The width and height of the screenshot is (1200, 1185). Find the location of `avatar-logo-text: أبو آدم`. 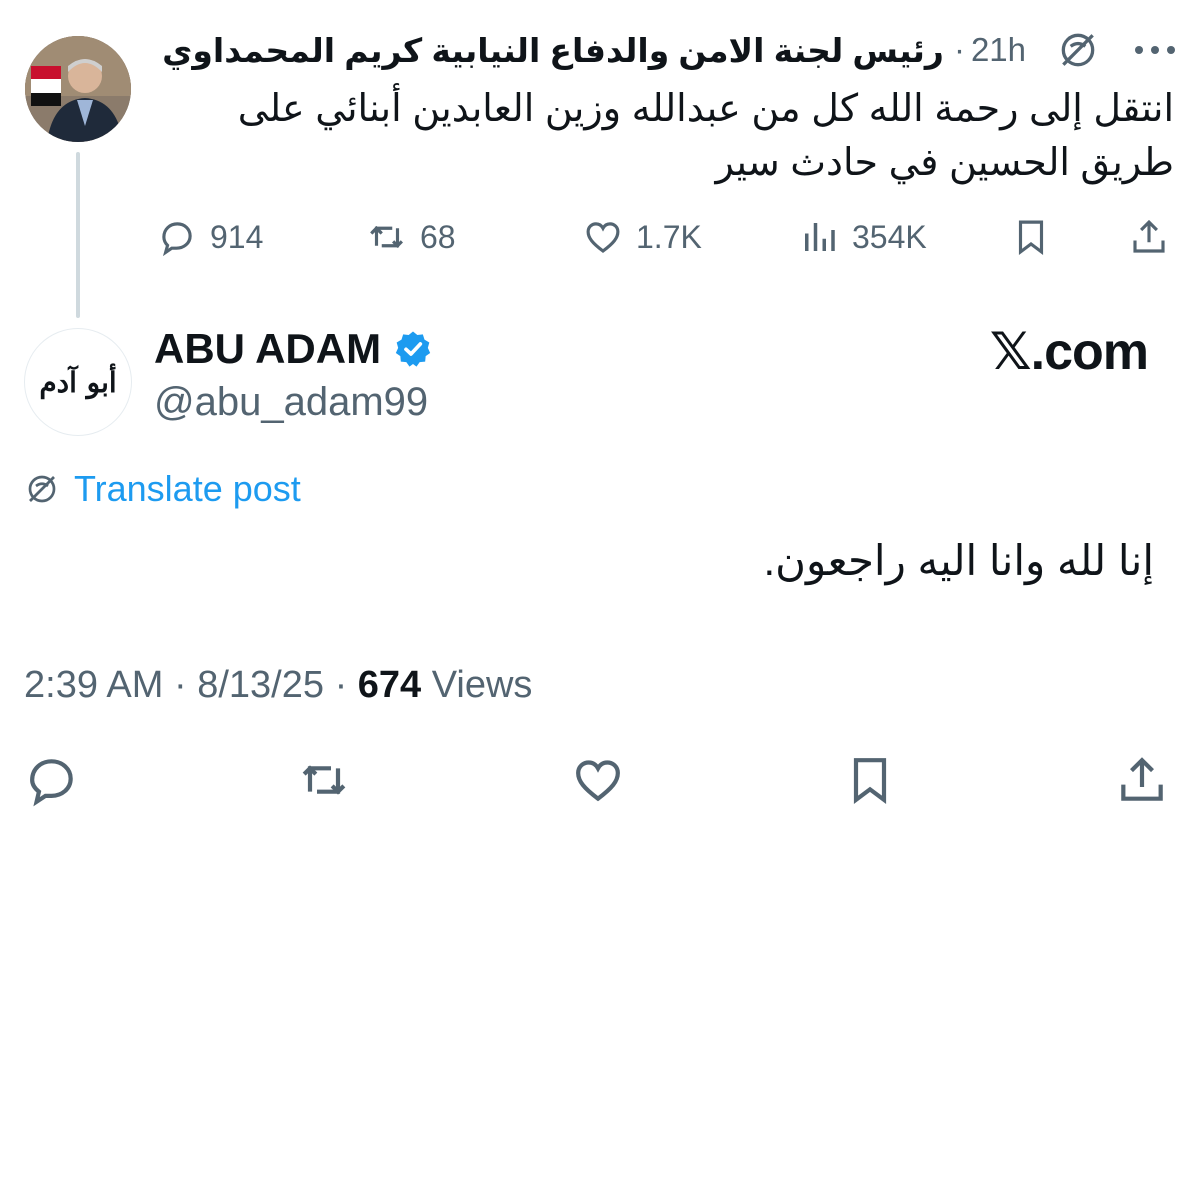

avatar-logo-text: أبو آدم is located at coordinates (78, 382).